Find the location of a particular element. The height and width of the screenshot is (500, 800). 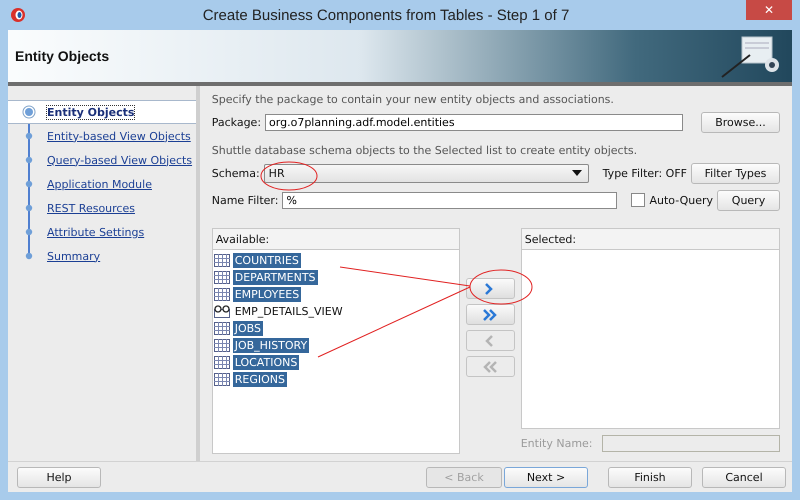

package-label: Package: is located at coordinates (237, 122).